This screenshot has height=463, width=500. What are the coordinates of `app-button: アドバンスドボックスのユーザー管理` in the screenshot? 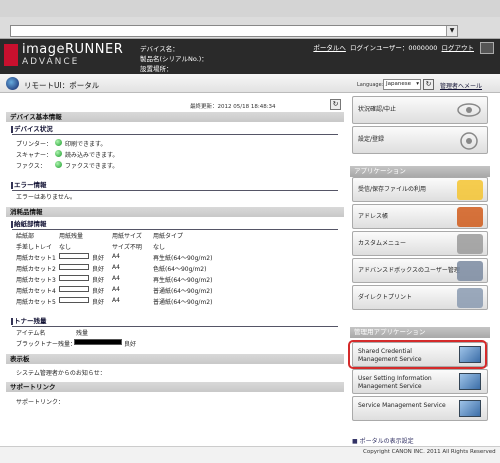 It's located at (420, 270).